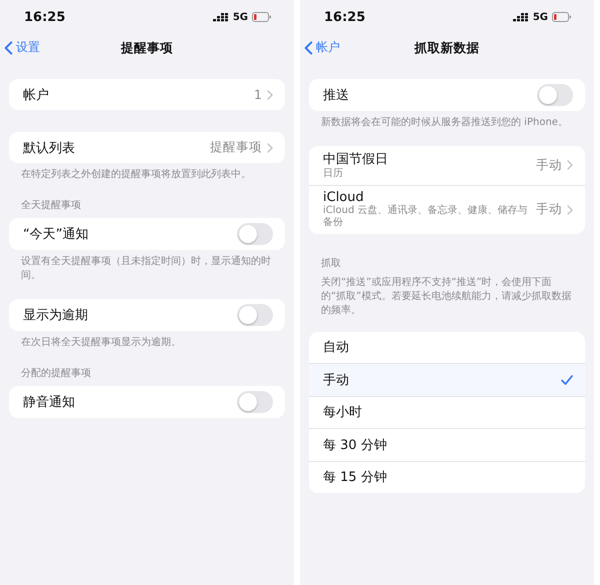 The width and height of the screenshot is (600, 585). What do you see at coordinates (147, 147) in the screenshot?
I see `list-row: 默认列表 提醒事项` at bounding box center [147, 147].